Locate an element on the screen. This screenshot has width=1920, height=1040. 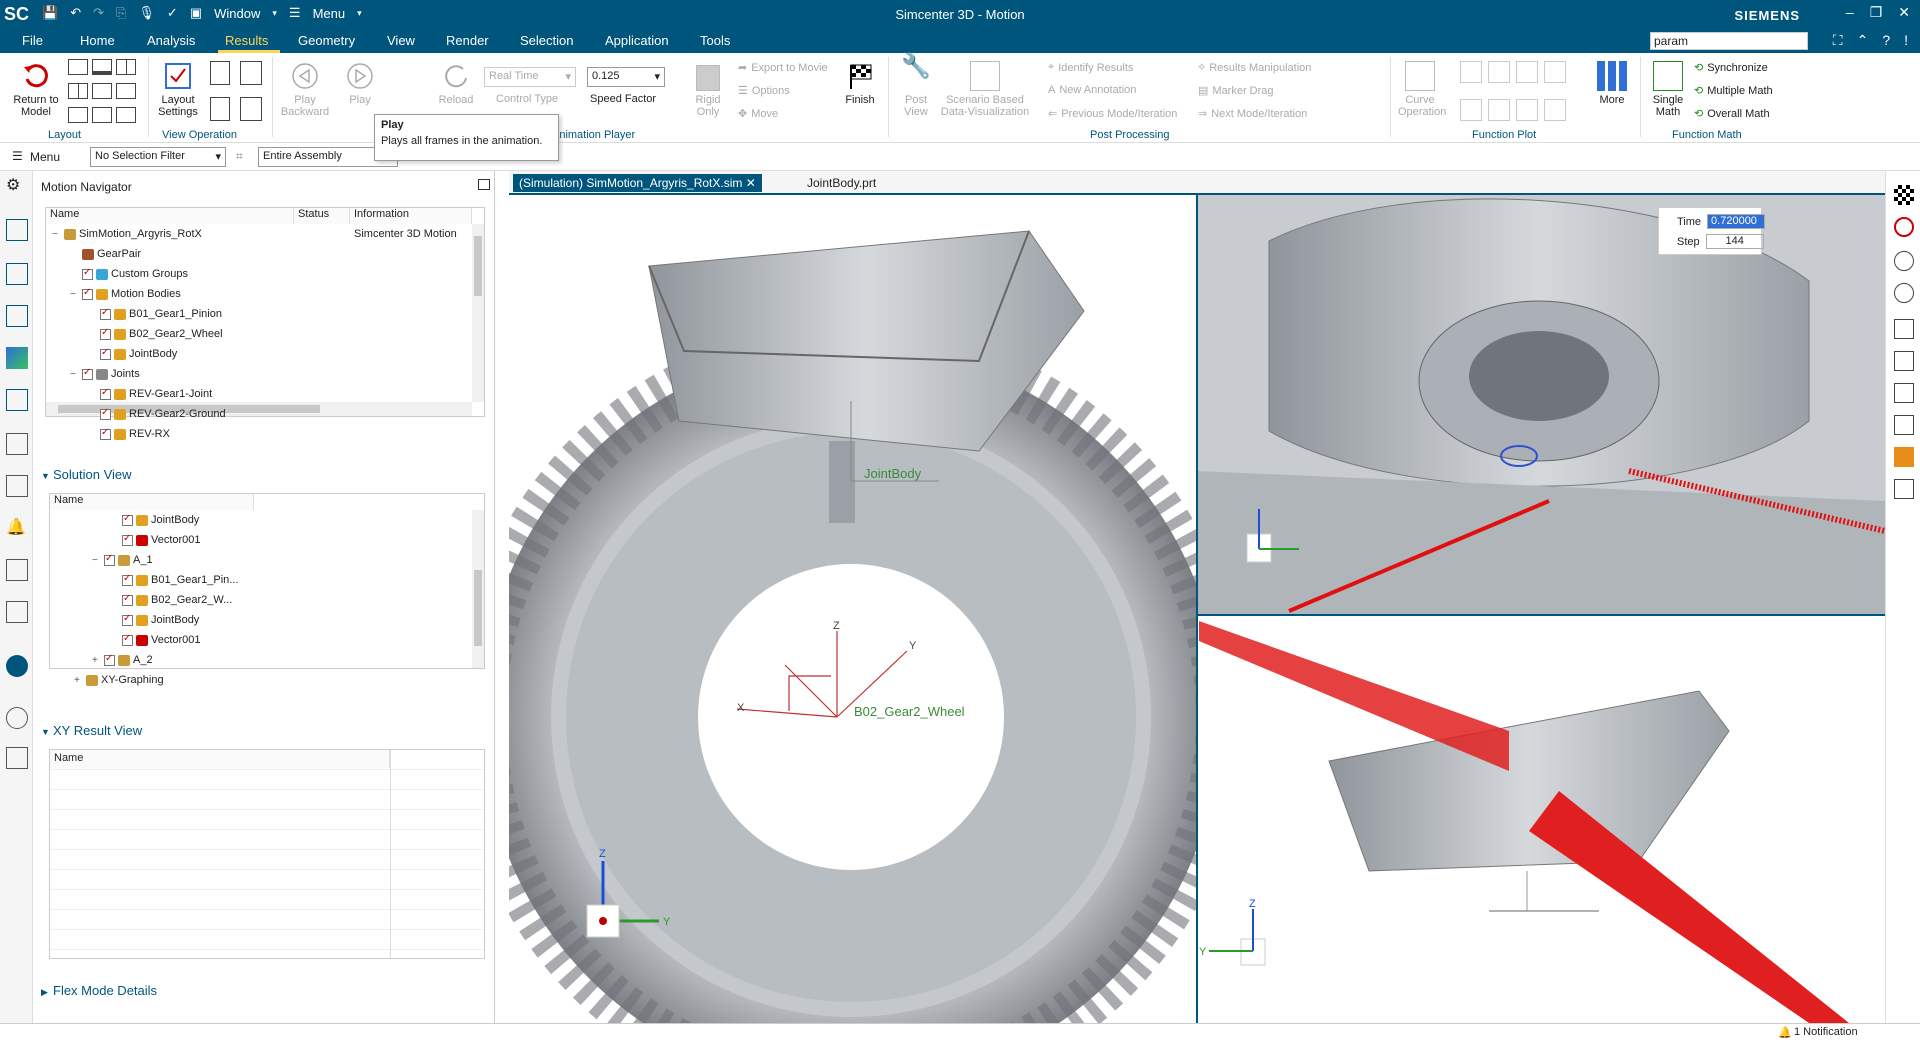
history-icon is located at coordinates (17, 570).